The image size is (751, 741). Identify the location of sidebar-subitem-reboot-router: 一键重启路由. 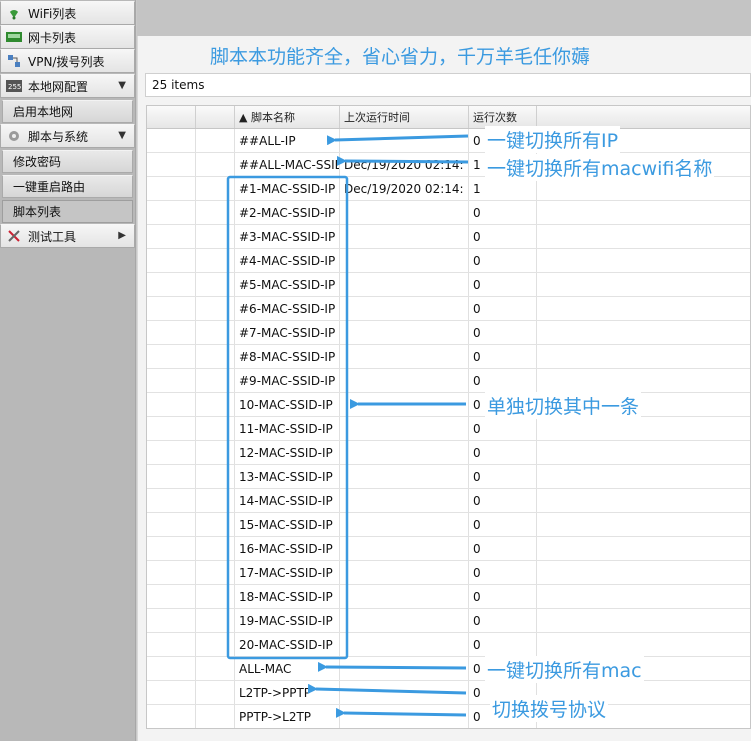
(67, 186).